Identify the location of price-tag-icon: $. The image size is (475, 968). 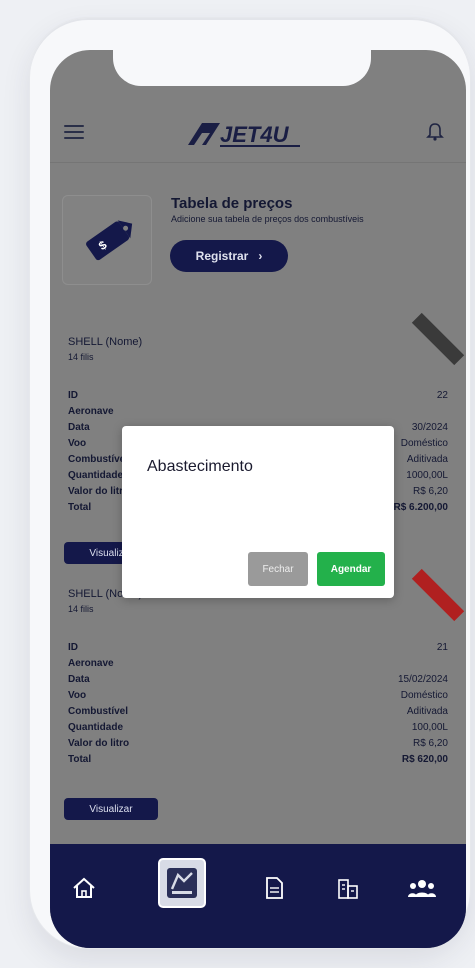
(109, 240).